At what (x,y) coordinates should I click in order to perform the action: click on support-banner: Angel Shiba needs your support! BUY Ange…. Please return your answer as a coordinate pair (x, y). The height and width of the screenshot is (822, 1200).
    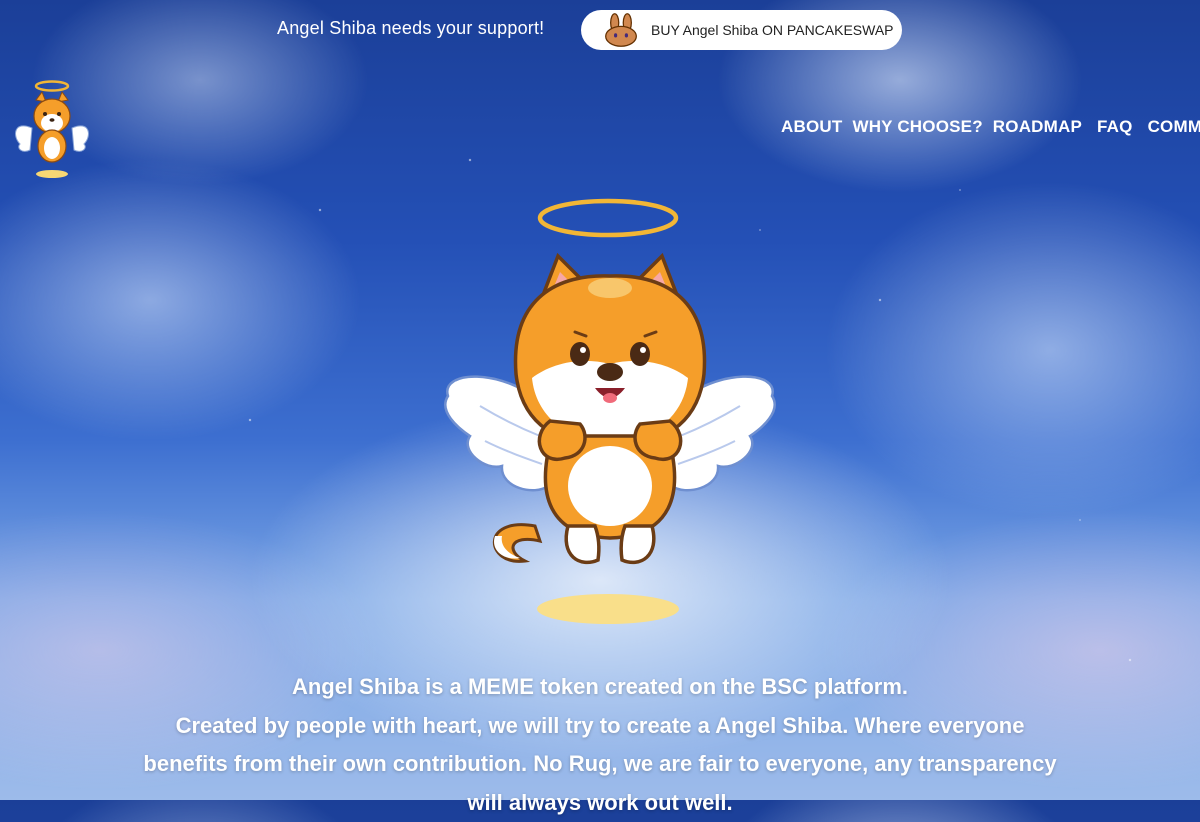
    Looking at the image, I should click on (600, 30).